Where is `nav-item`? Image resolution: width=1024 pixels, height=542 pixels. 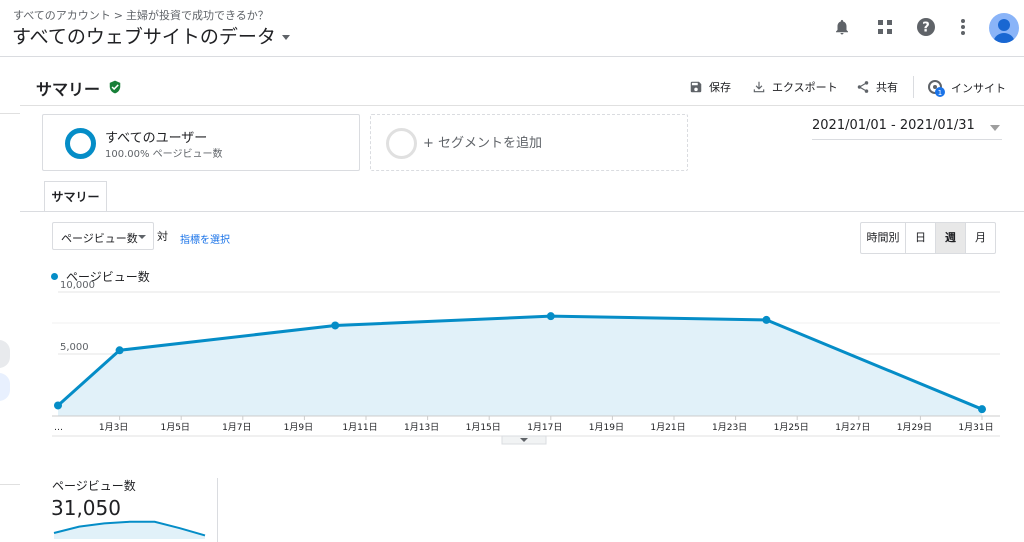 nav-item is located at coordinates (5, 354).